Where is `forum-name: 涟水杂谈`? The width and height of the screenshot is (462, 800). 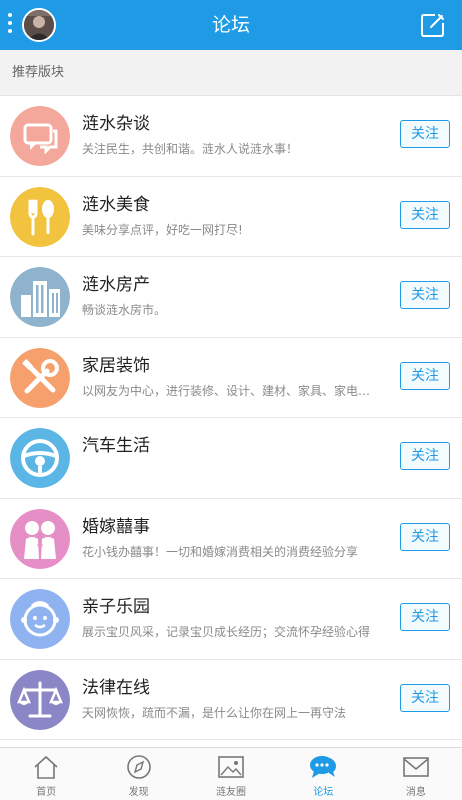
forum-name: 涟水杂谈 is located at coordinates (116, 124).